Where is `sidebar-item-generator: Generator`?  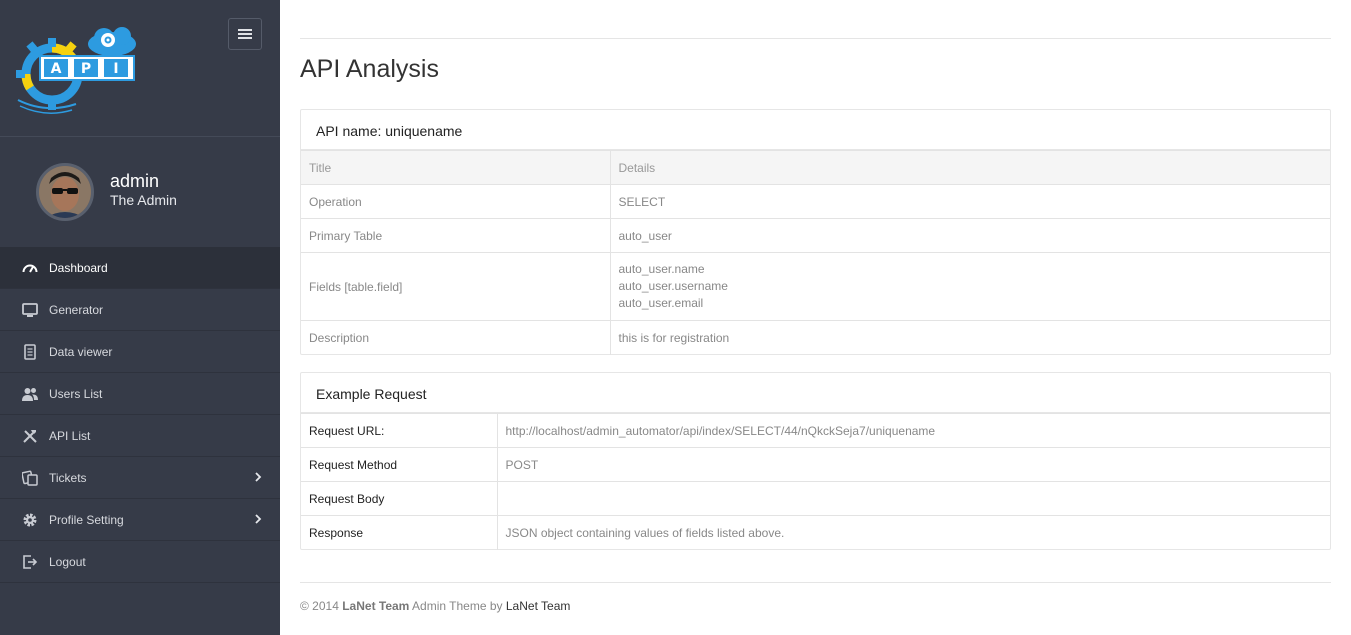
sidebar-item-generator: Generator is located at coordinates (140, 310).